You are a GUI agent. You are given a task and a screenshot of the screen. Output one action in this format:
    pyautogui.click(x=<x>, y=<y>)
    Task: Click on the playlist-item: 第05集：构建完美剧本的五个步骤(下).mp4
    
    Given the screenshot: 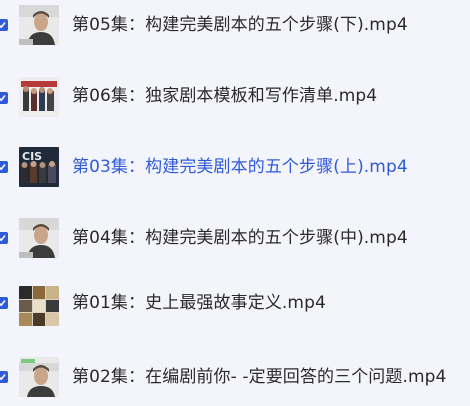 What is the action you would take?
    pyautogui.click(x=235, y=25)
    